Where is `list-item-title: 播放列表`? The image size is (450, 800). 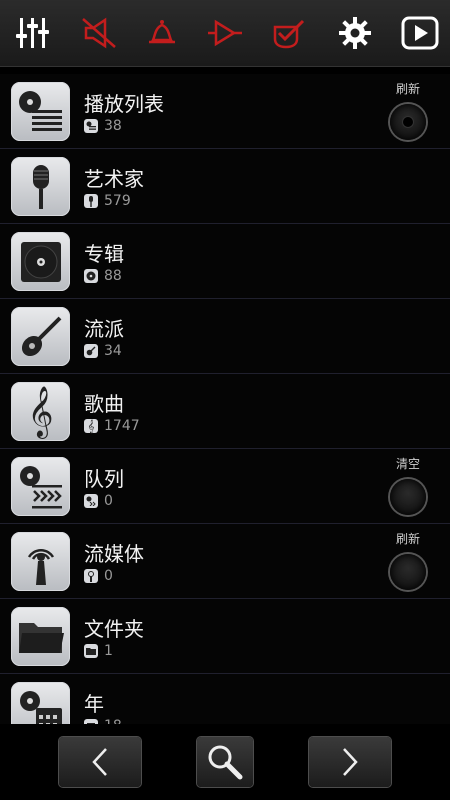 list-item-title: 播放列表 is located at coordinates (124, 104).